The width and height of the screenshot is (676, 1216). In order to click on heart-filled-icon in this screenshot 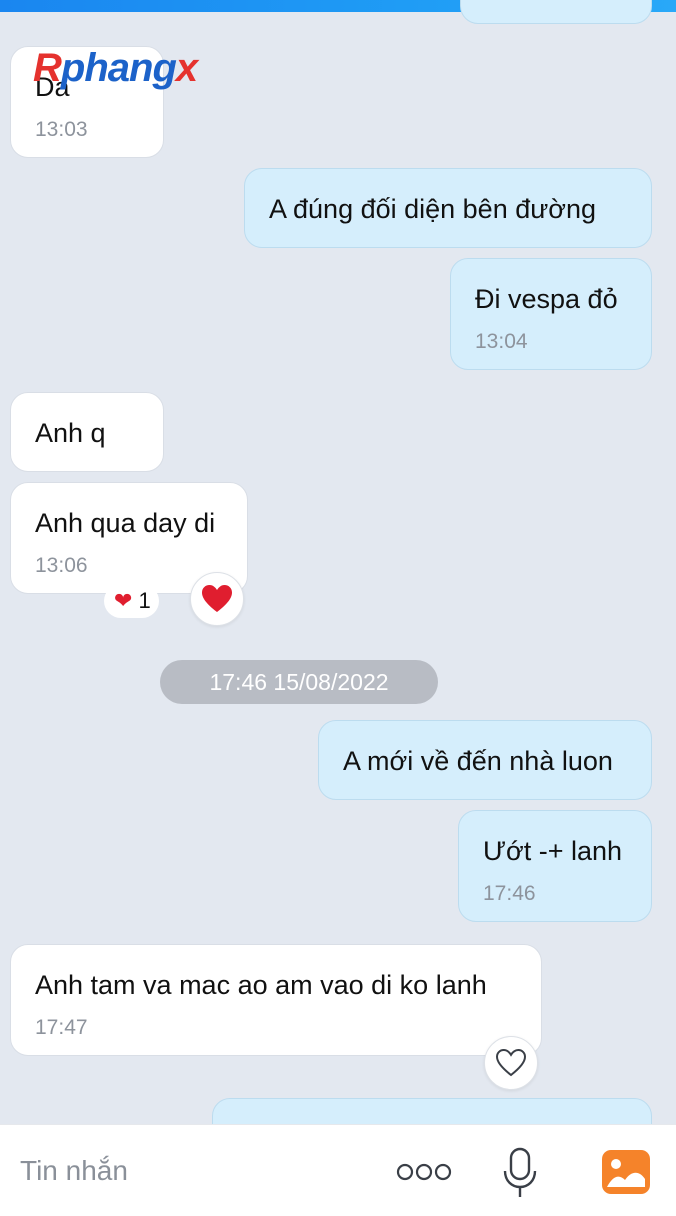, I will do `click(217, 598)`.